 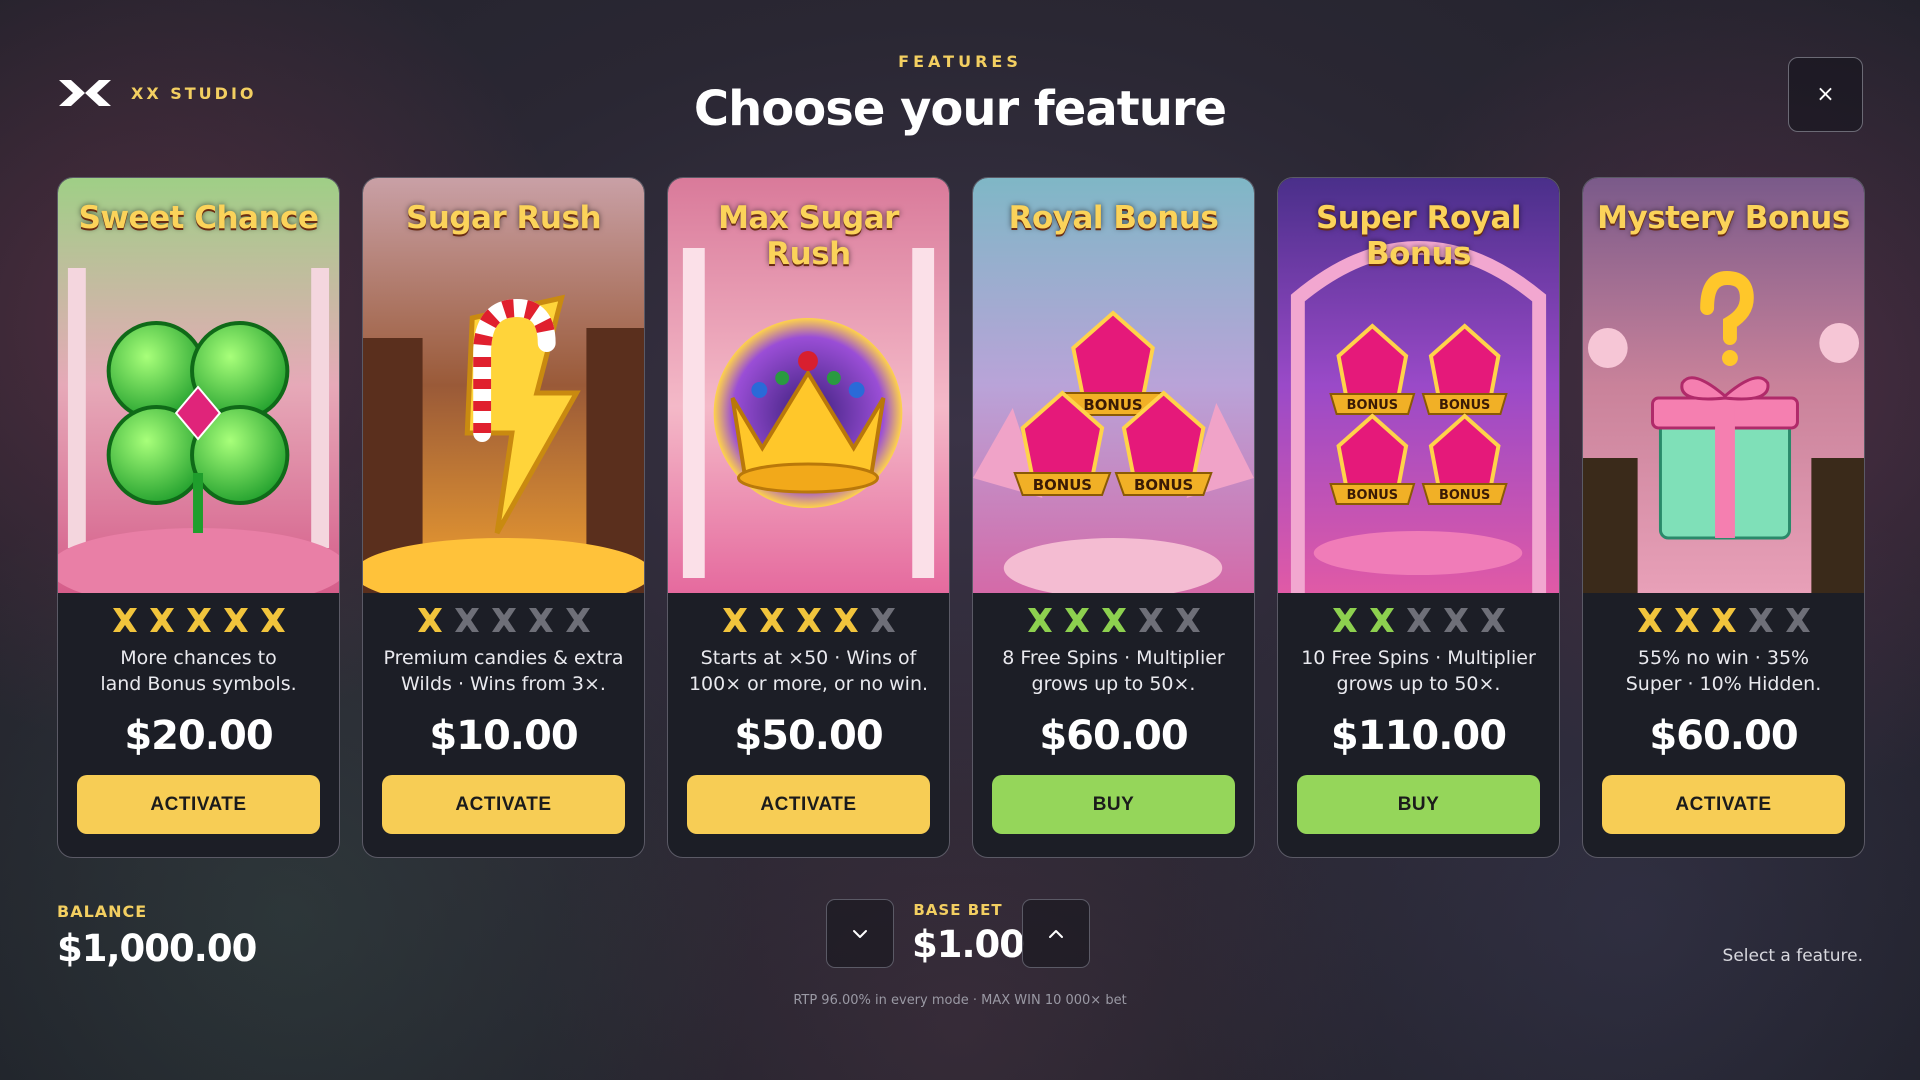 What do you see at coordinates (960, 61) in the screenshot?
I see `section-eyebrow: FEATURES` at bounding box center [960, 61].